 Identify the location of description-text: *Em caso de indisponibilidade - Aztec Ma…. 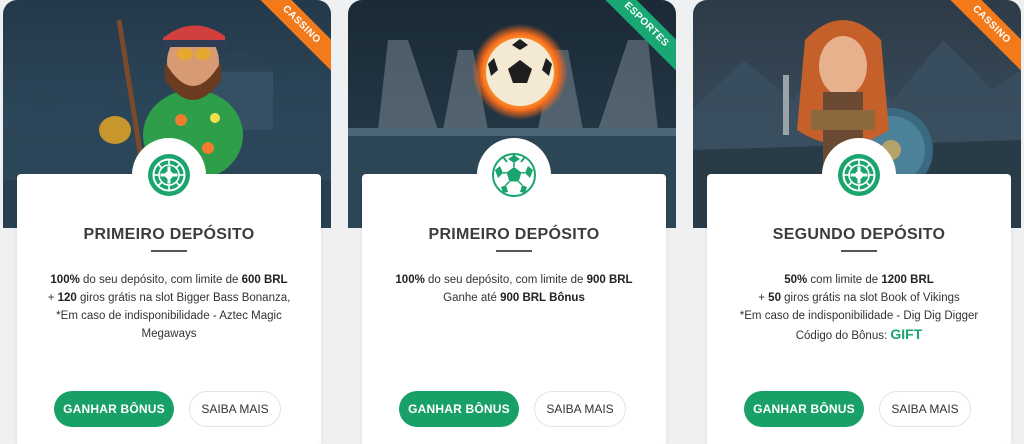
(169, 316).